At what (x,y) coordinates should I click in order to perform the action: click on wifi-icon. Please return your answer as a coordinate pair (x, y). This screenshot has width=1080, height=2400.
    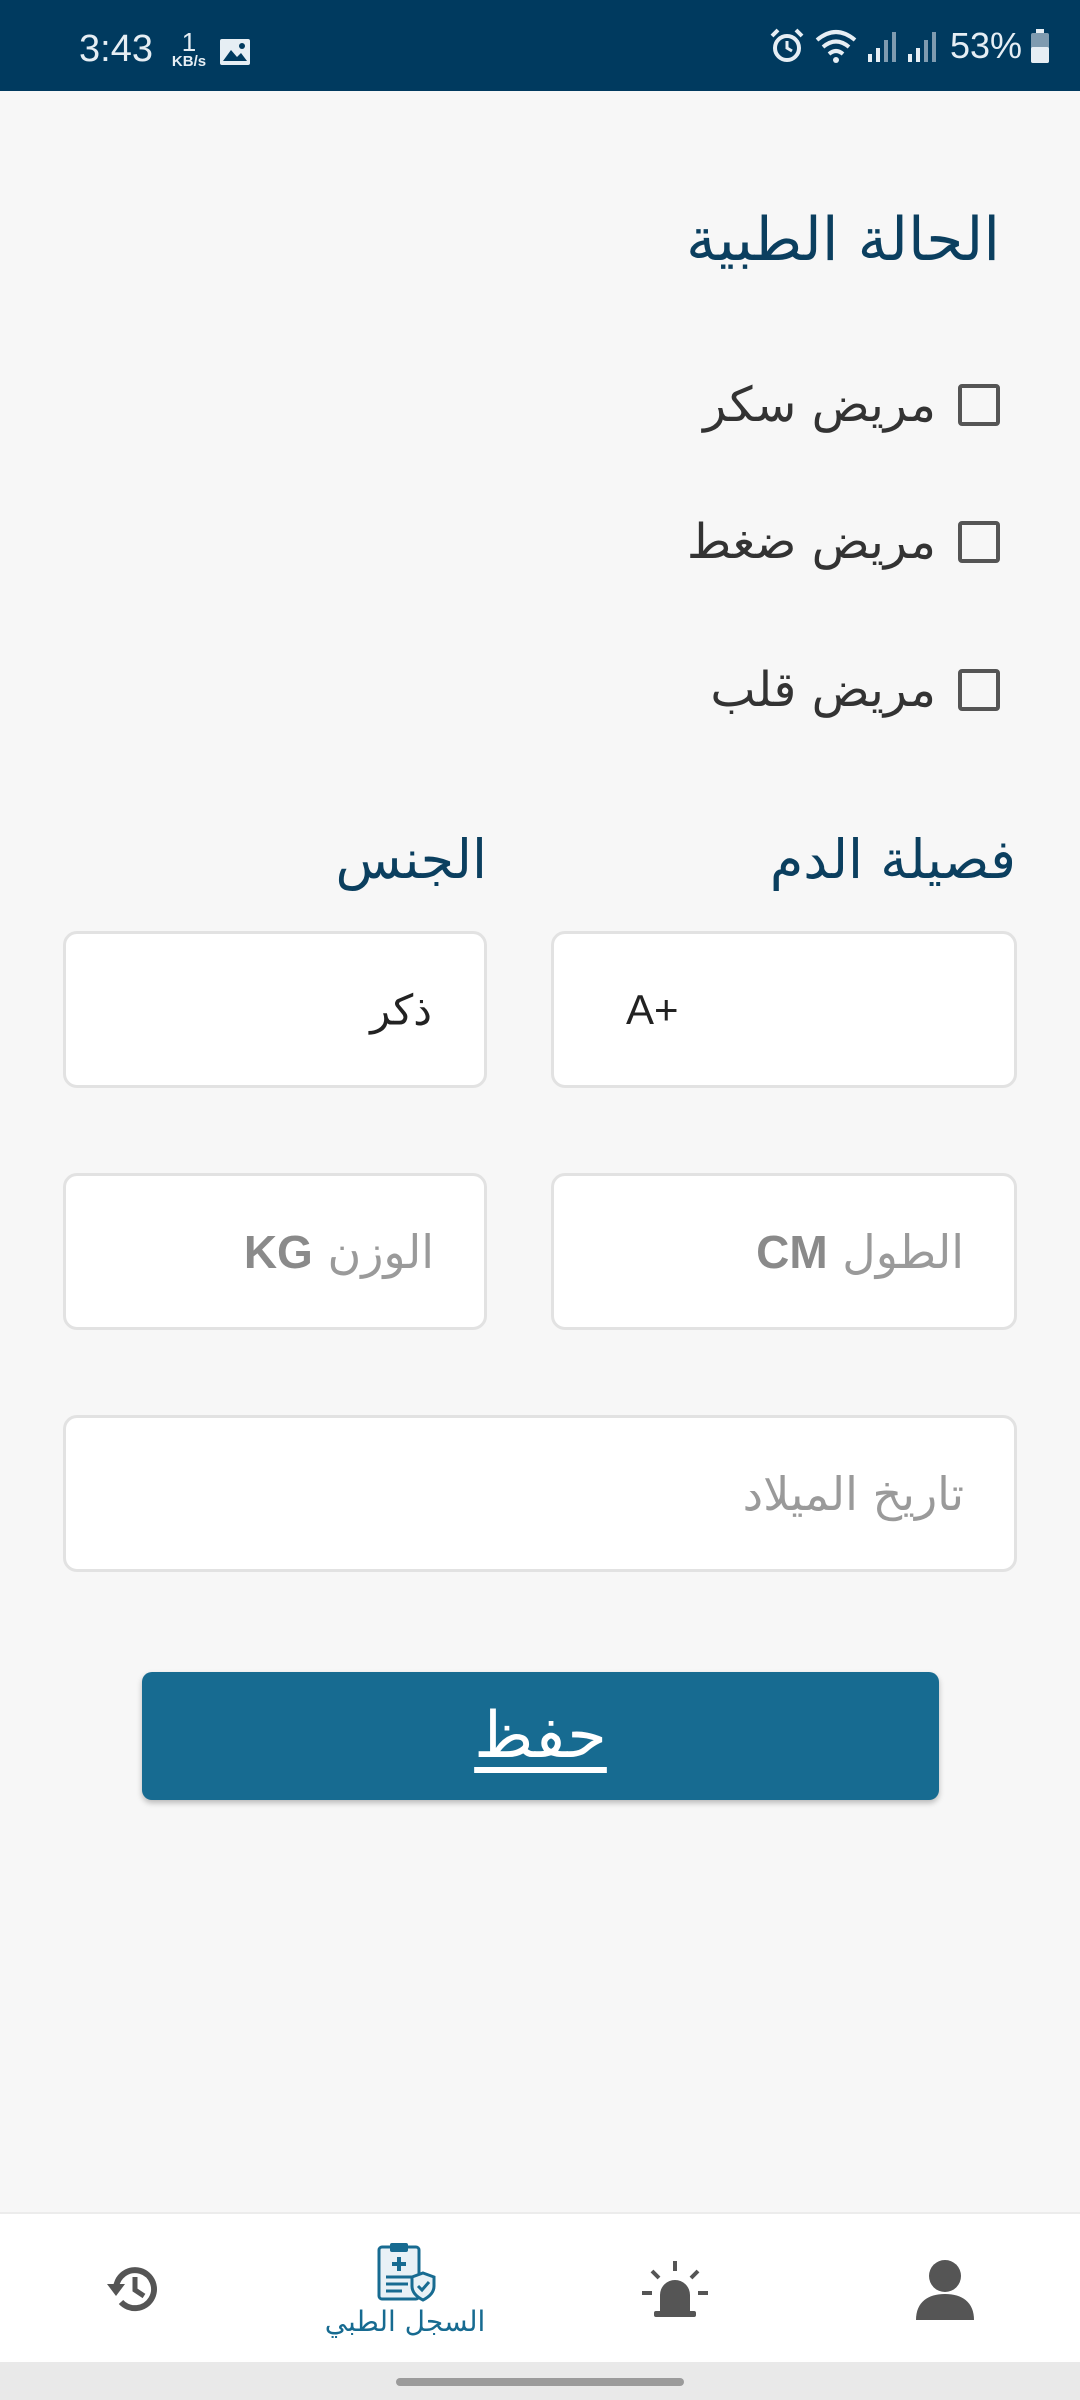
    Looking at the image, I should click on (836, 46).